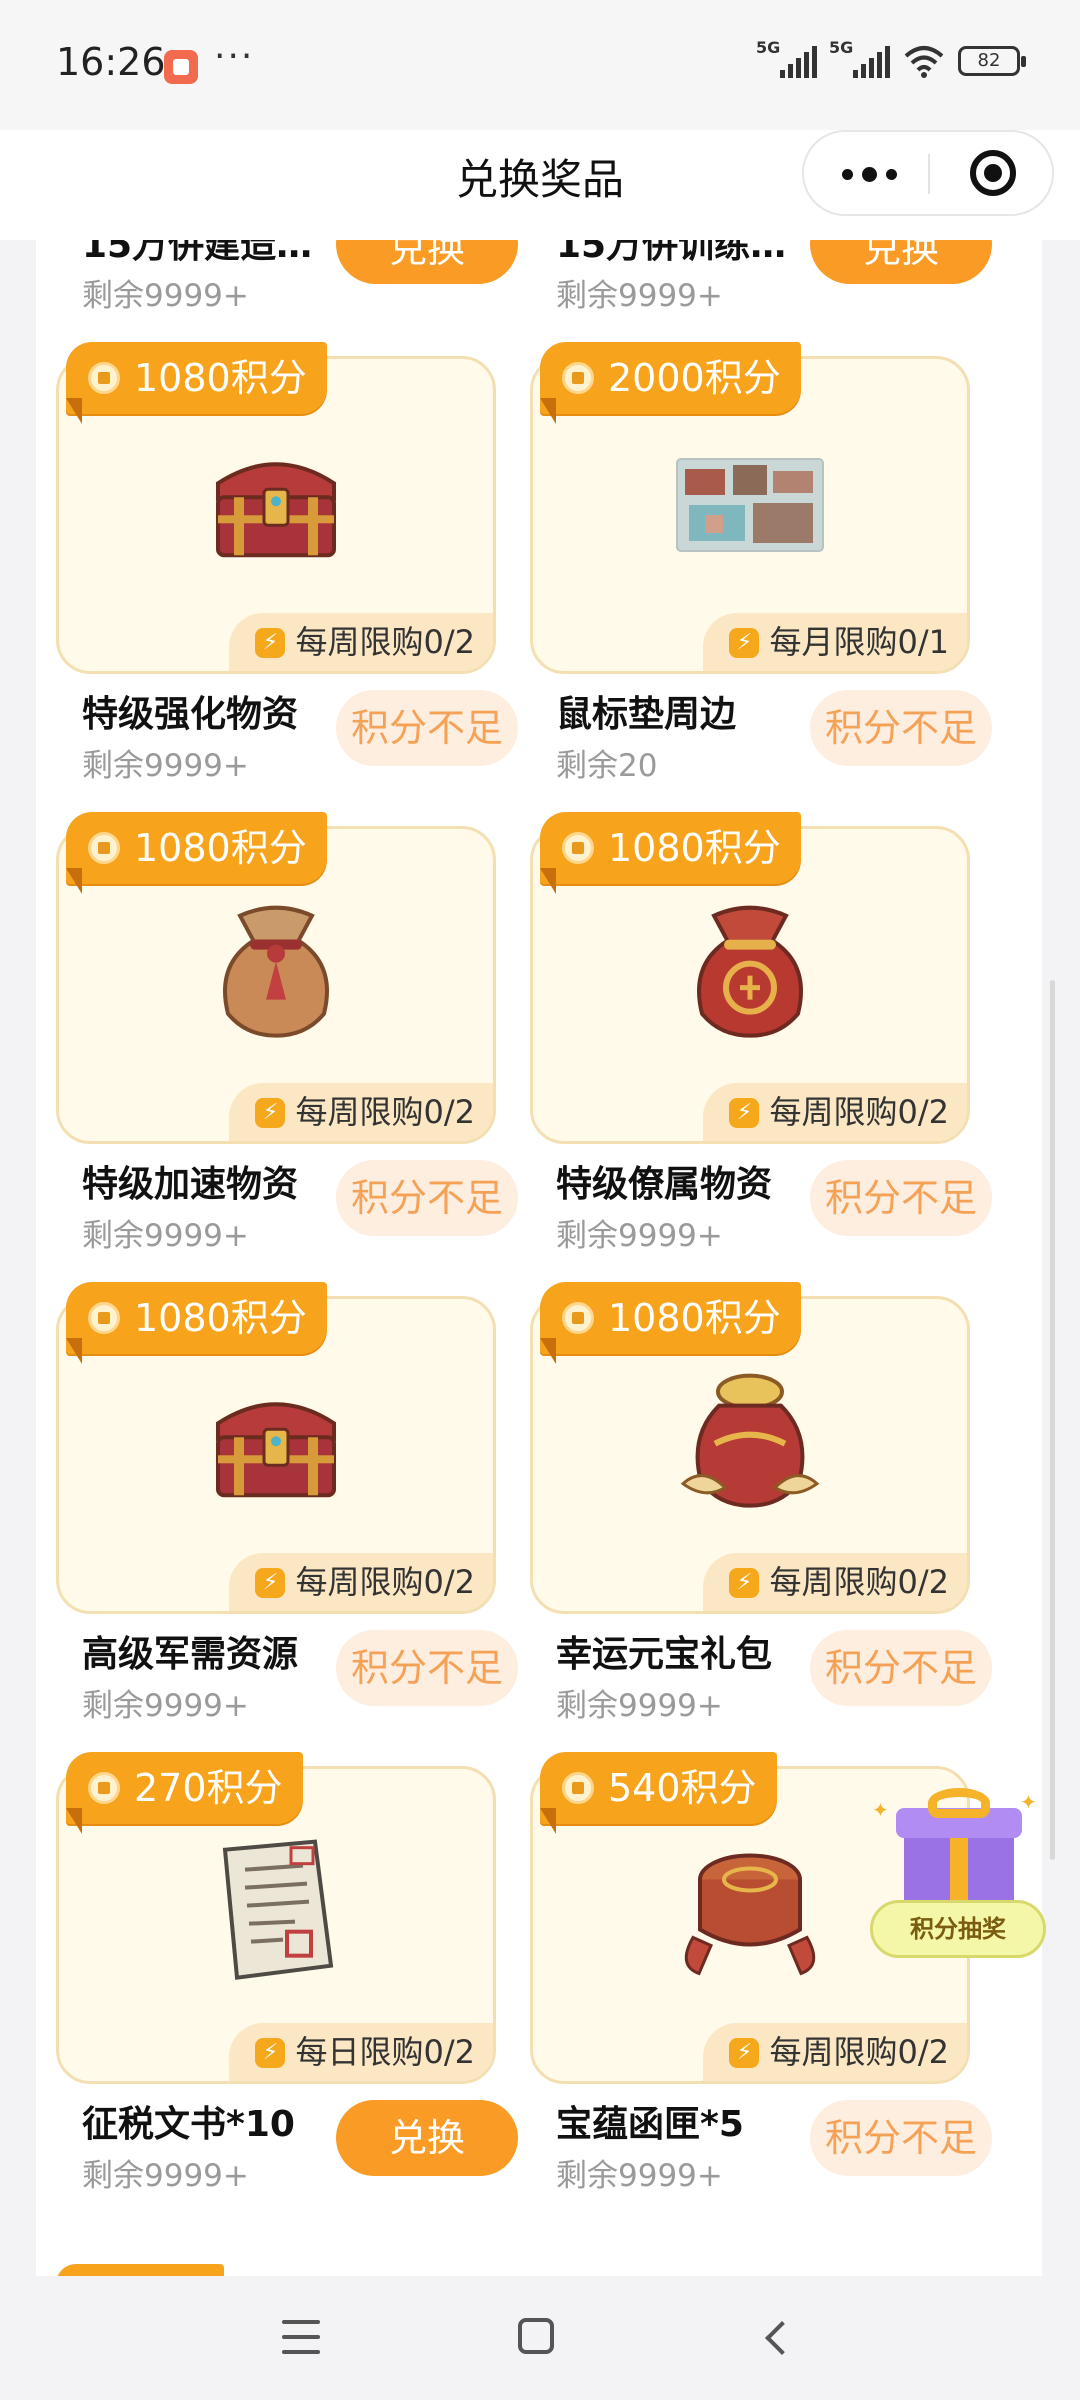 Image resolution: width=1080 pixels, height=2400 pixels. I want to click on purchase-limit-text: 每月限购0/1, so click(859, 642).